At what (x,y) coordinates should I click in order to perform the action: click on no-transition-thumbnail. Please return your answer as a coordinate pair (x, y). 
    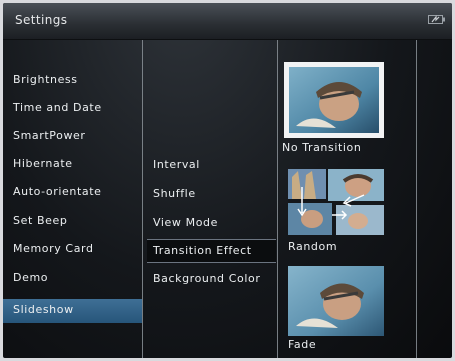
    Looking at the image, I should click on (334, 100).